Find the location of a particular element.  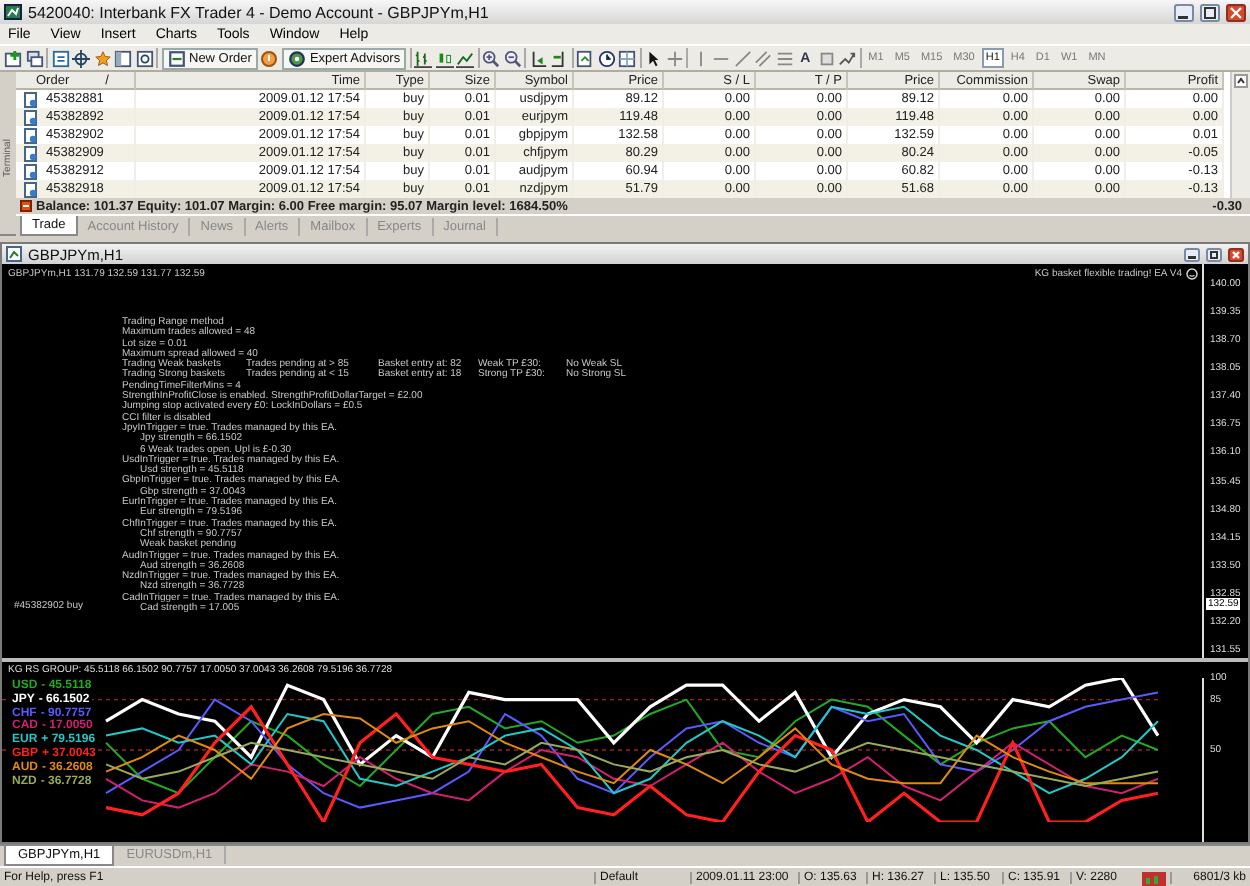

zoom-out-icon is located at coordinates (512, 58).